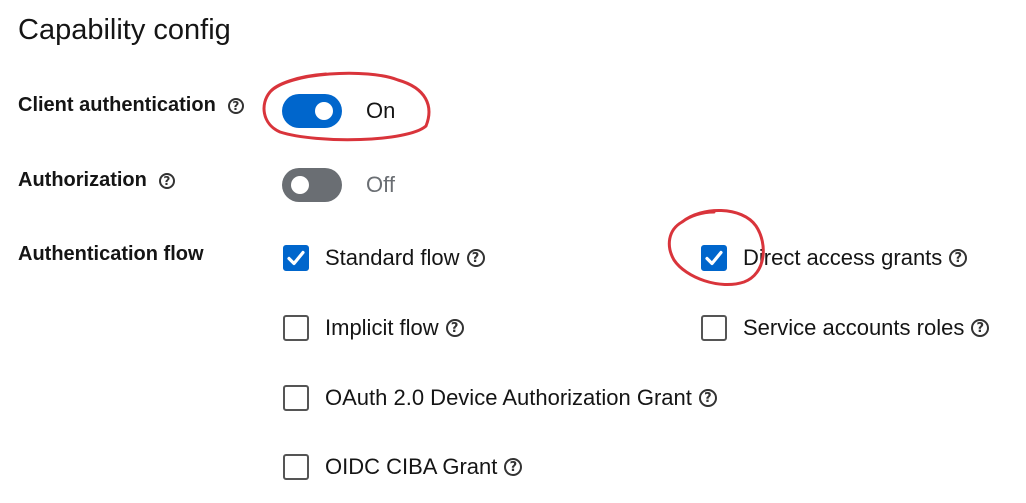  What do you see at coordinates (411, 466) in the screenshot?
I see `ciba-grant-label: OIDC CIBA Grant` at bounding box center [411, 466].